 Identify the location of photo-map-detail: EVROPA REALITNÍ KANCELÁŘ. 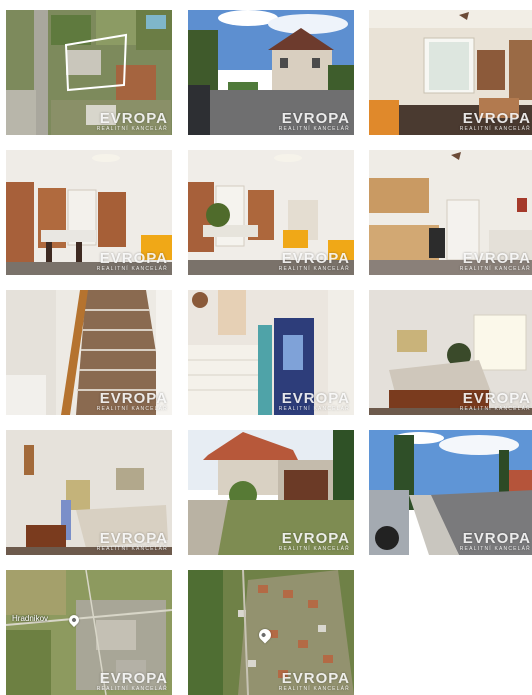
(271, 632).